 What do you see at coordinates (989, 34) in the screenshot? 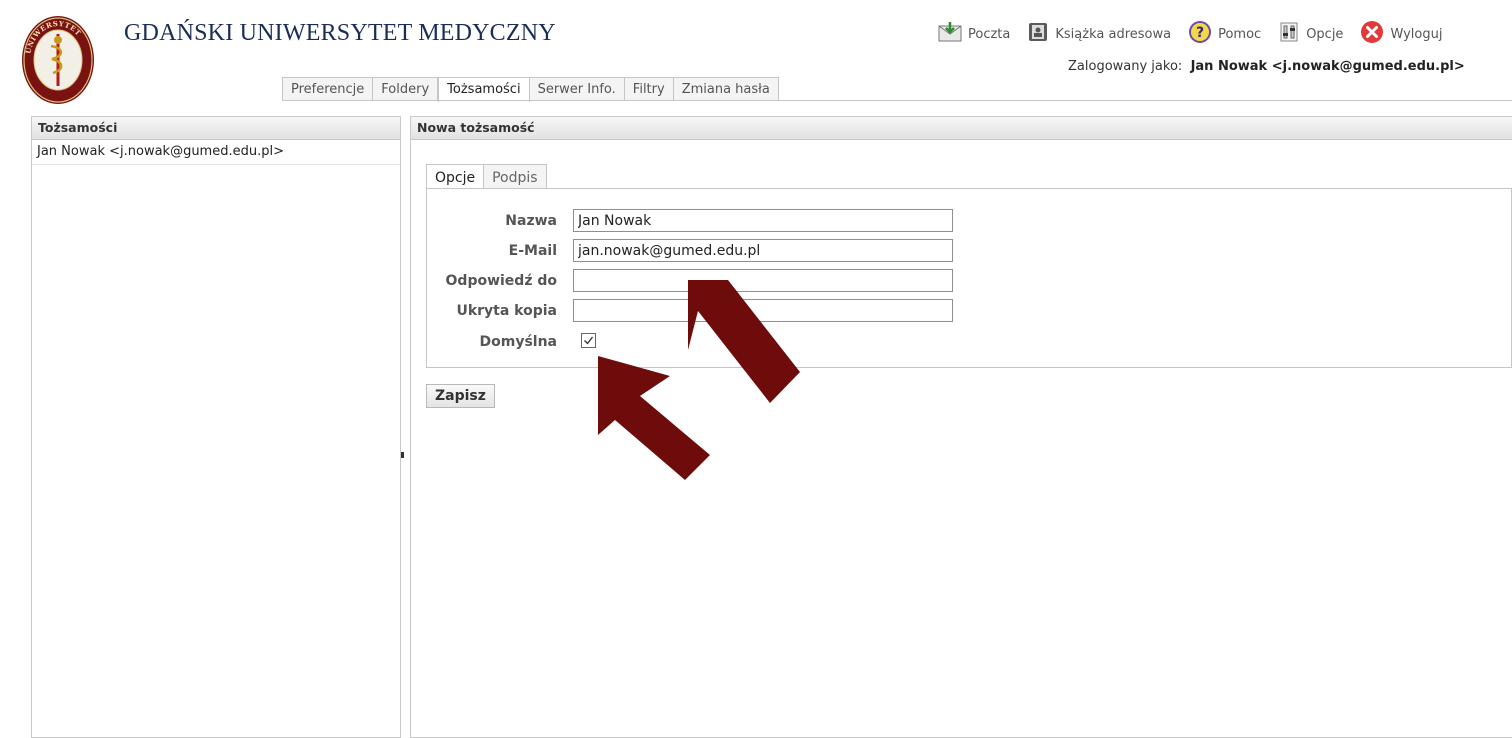
I see `mail-label: Poczta` at bounding box center [989, 34].